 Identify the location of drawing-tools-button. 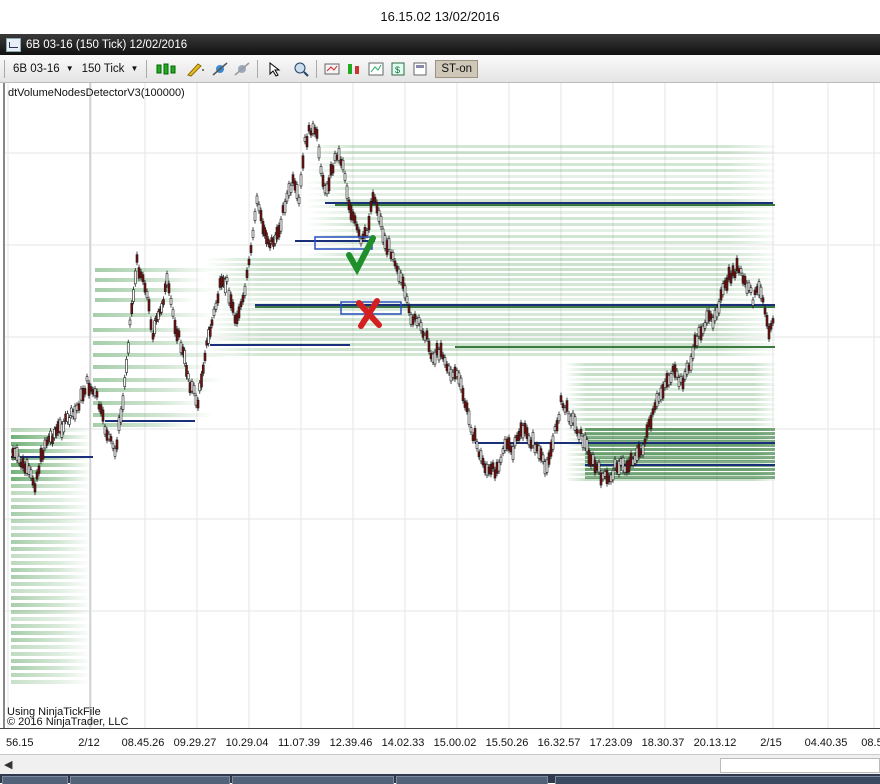
(195, 69).